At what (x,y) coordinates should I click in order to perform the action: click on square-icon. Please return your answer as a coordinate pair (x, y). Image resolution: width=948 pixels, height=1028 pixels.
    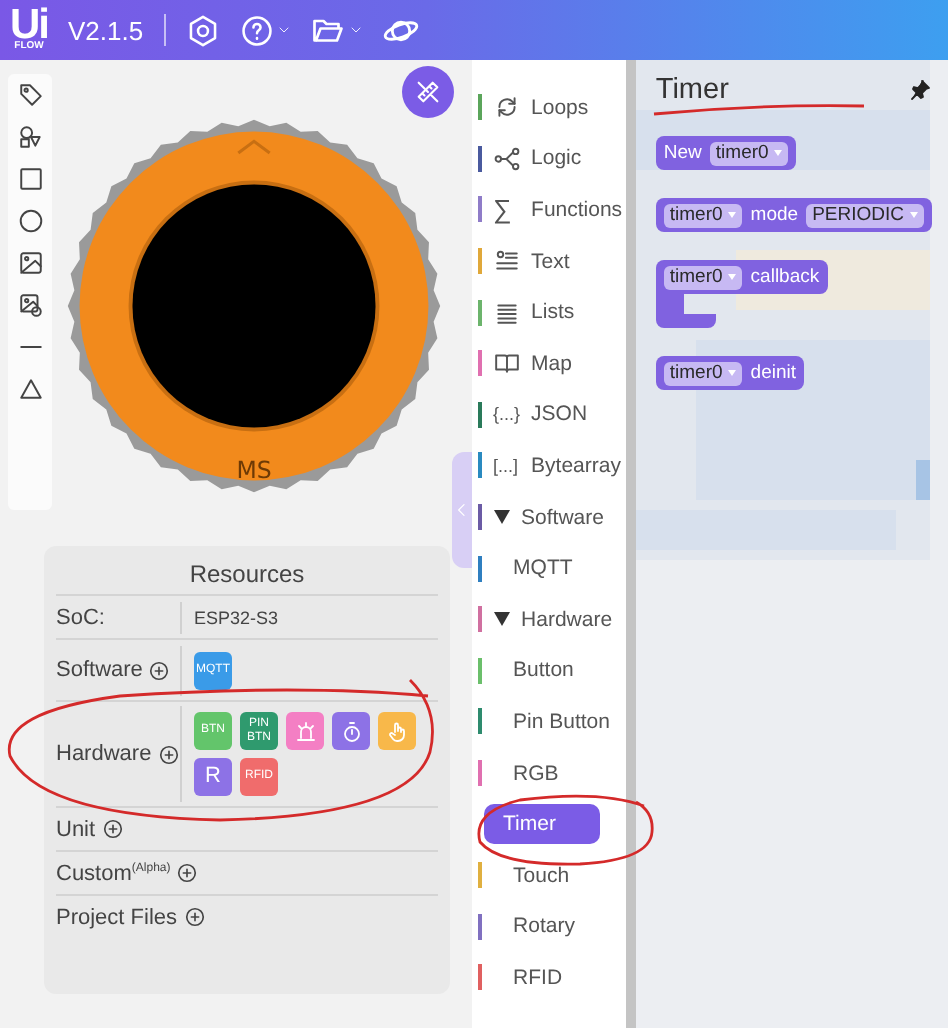
    Looking at the image, I should click on (30, 179).